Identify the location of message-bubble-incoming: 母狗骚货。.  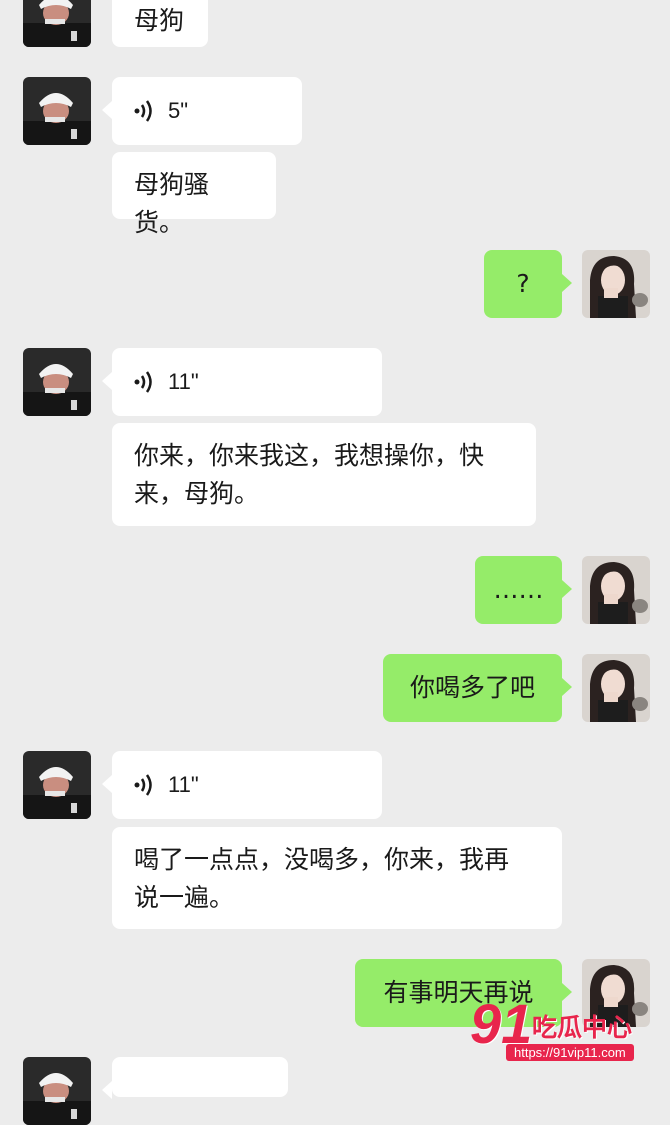
(194, 194).